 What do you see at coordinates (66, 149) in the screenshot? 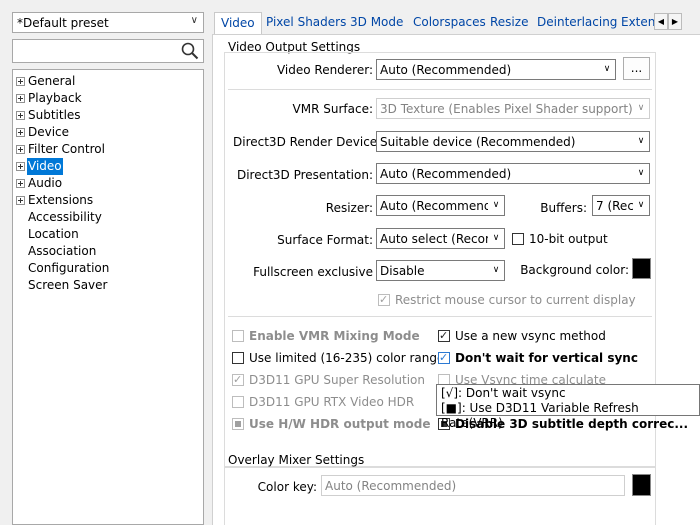
I see `tree-item-label: Filter Control` at bounding box center [66, 149].